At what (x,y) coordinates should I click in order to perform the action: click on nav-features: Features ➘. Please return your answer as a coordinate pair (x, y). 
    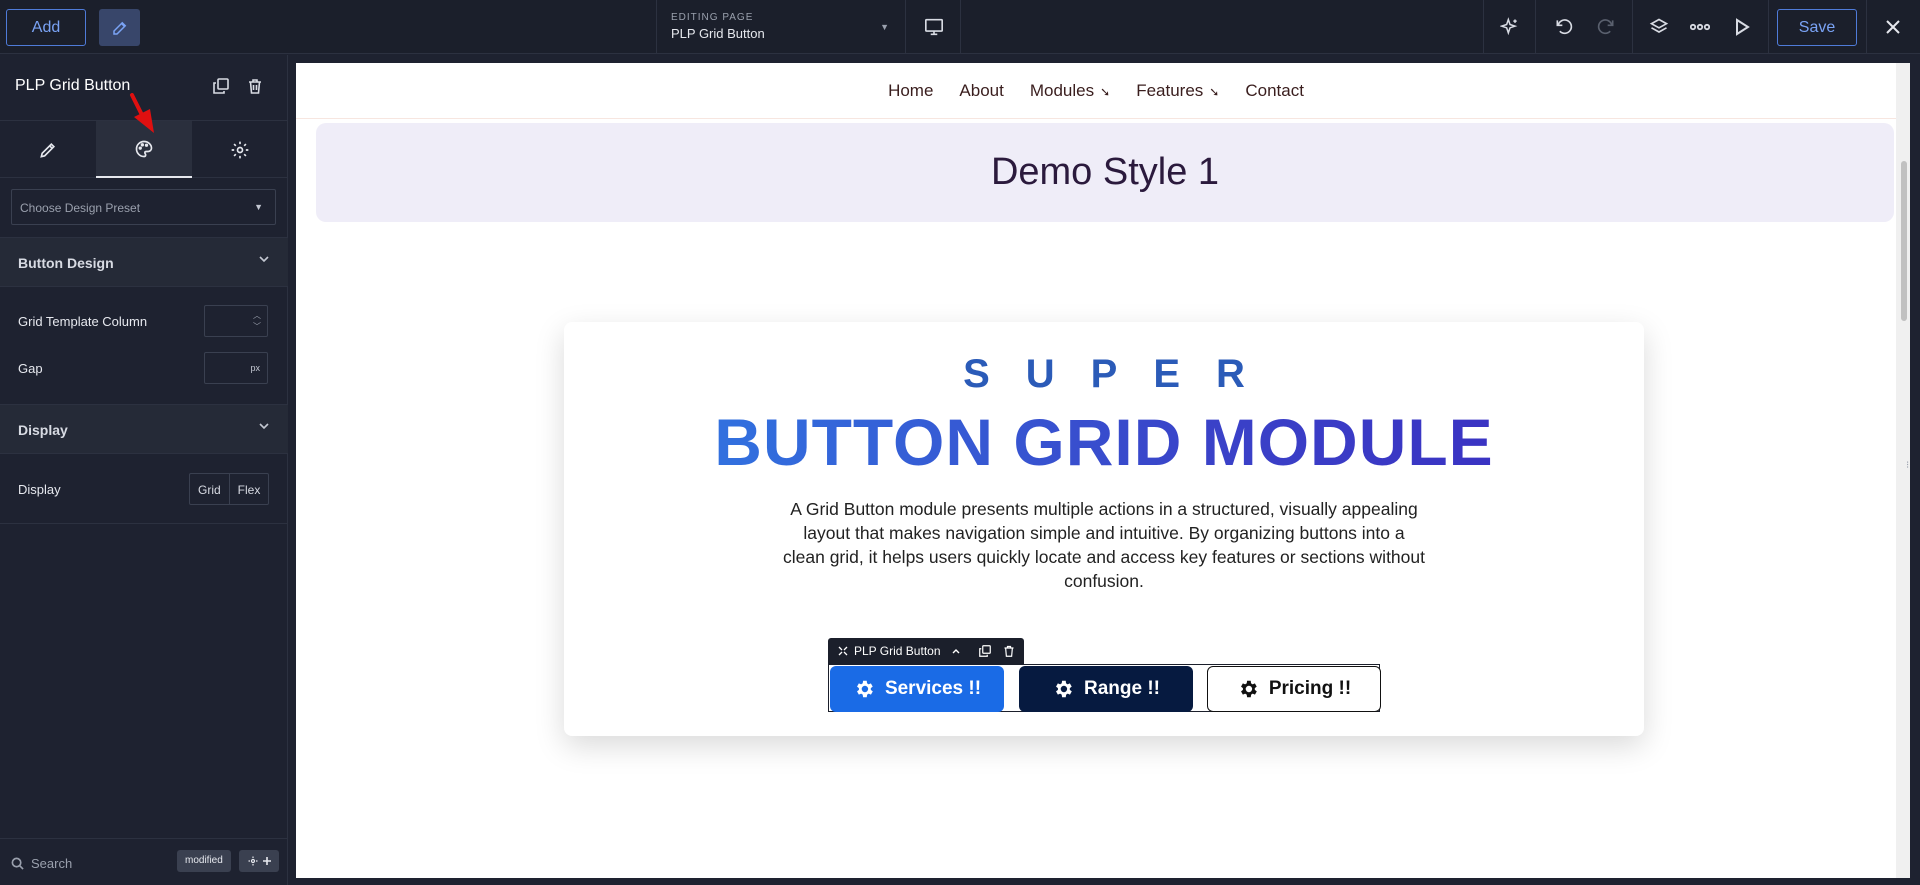
    Looking at the image, I should click on (1177, 91).